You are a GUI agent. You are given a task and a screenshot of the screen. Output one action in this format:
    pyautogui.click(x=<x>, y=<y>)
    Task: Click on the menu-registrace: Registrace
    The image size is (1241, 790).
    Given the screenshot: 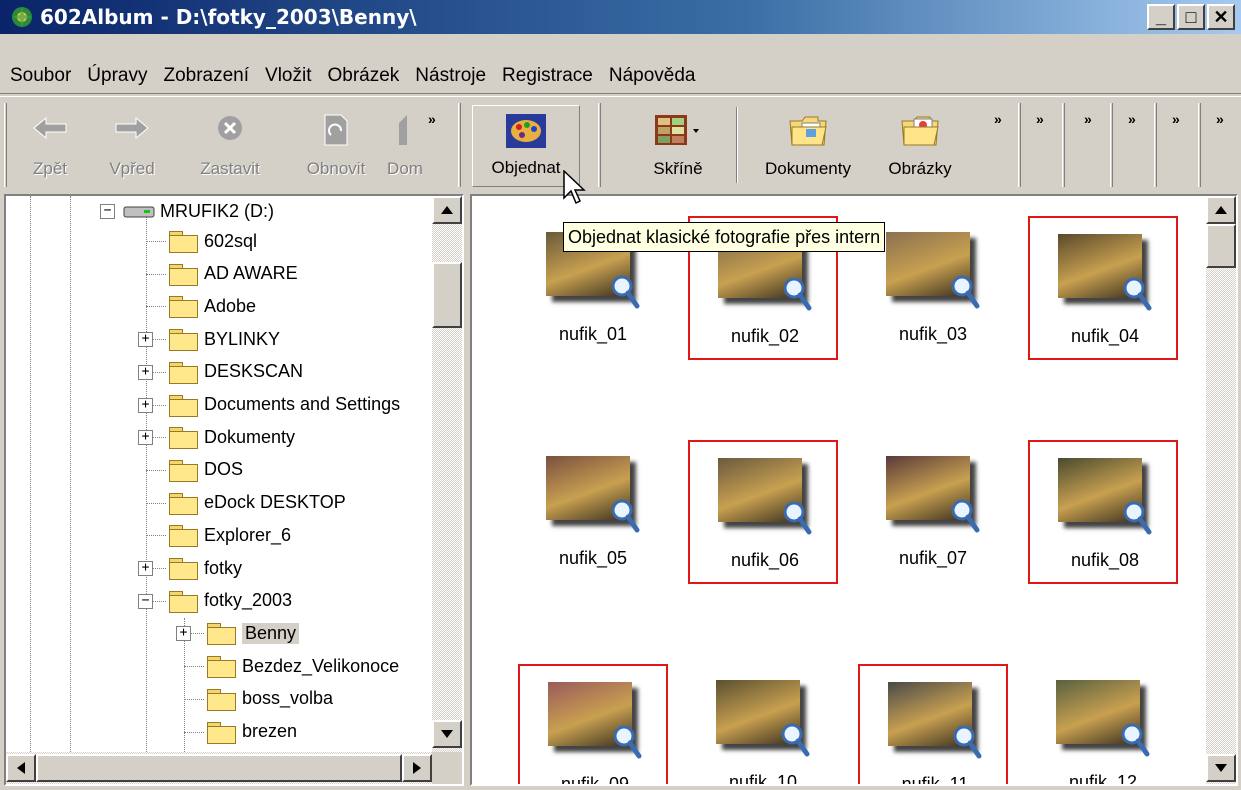 What is the action you would take?
    pyautogui.click(x=547, y=76)
    